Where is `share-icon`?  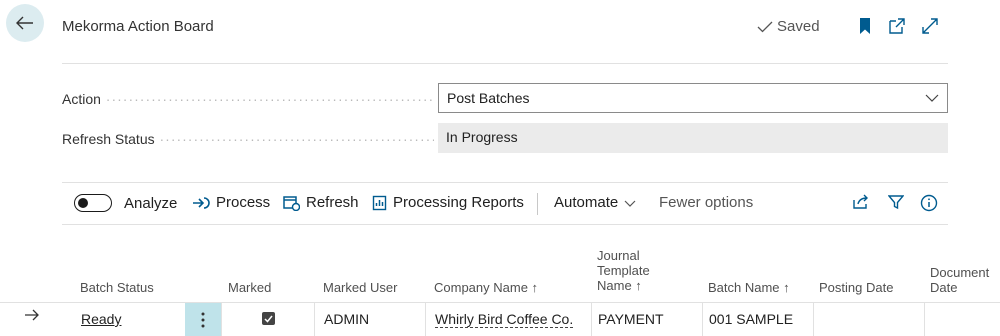 share-icon is located at coordinates (860, 201).